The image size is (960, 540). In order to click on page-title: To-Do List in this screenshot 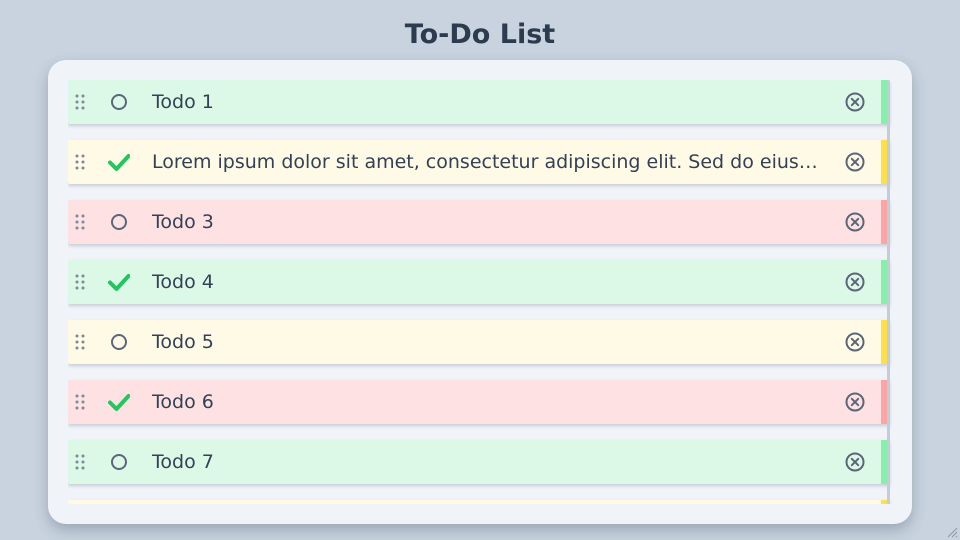, I will do `click(480, 34)`.